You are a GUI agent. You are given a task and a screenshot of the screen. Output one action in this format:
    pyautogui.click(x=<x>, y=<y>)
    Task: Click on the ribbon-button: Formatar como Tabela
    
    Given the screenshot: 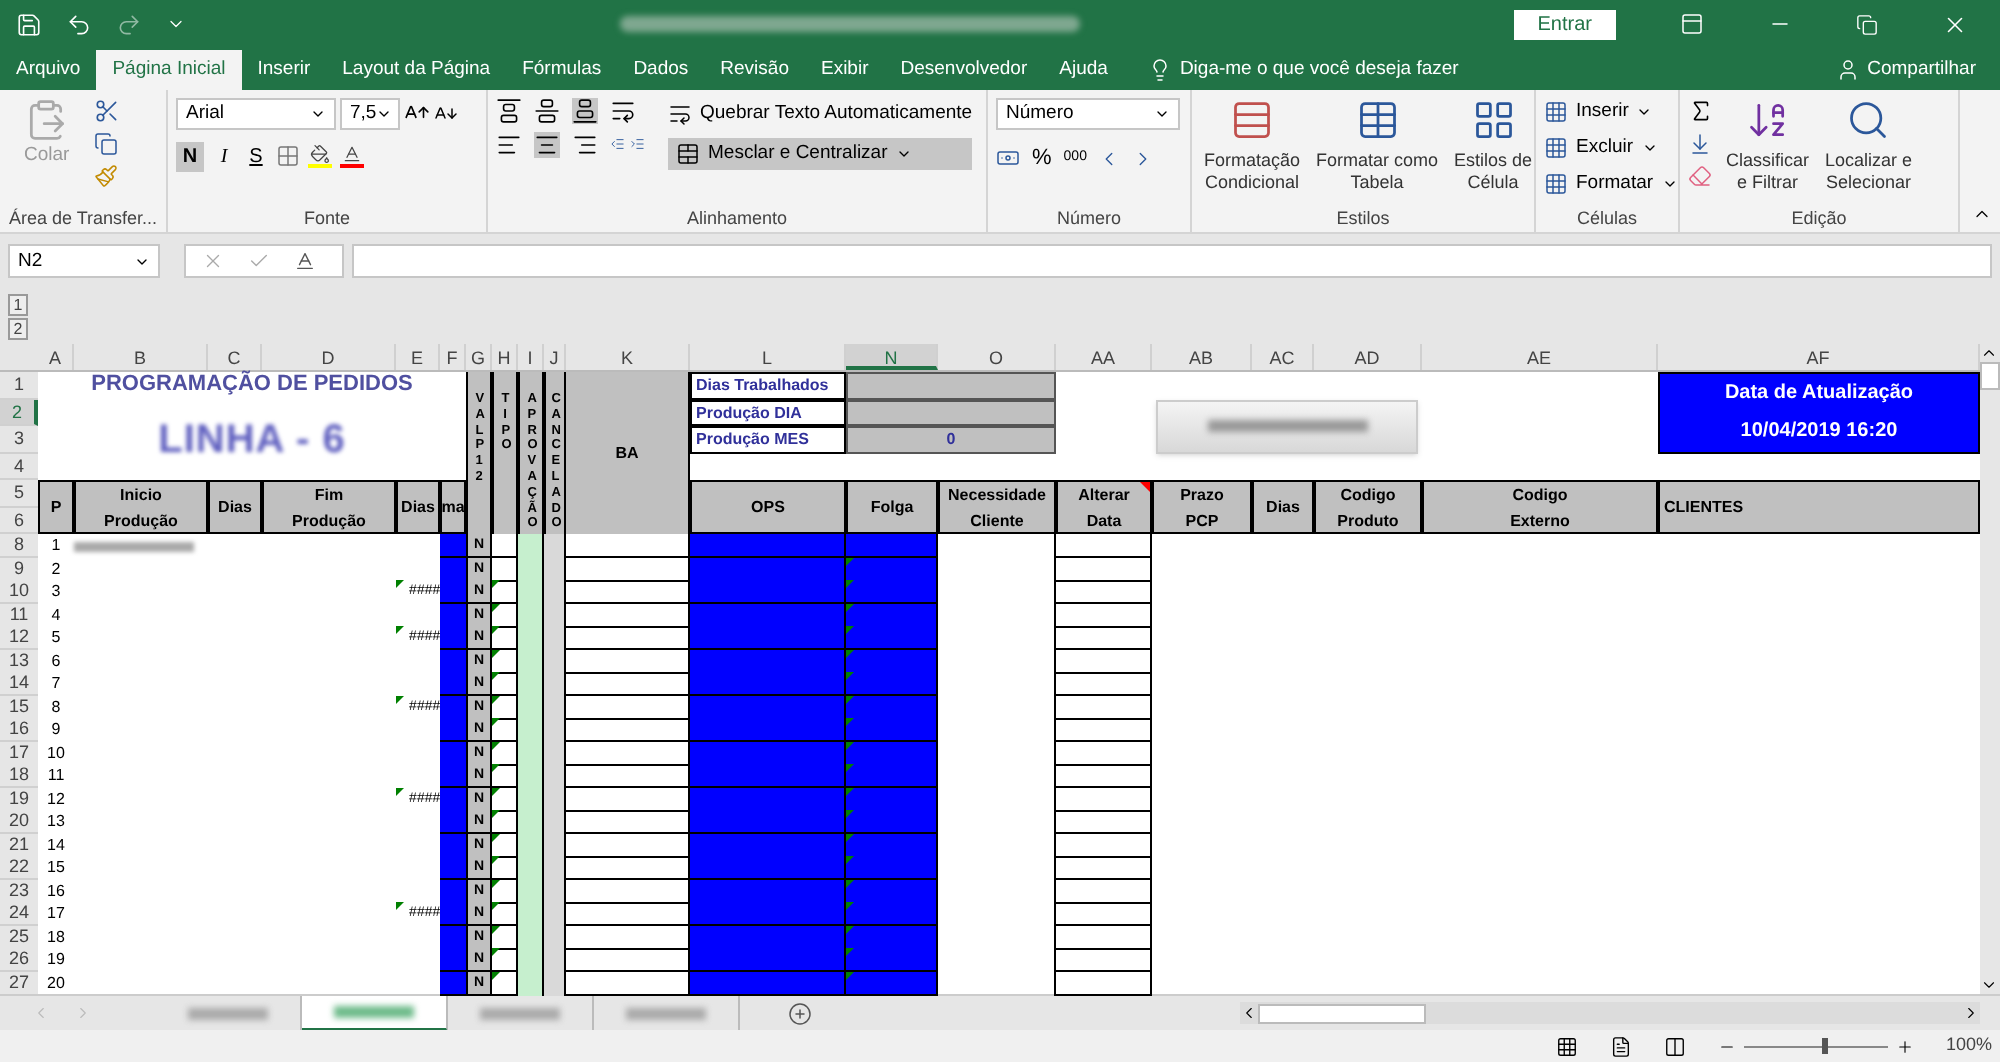 What is the action you would take?
    pyautogui.click(x=1377, y=145)
    